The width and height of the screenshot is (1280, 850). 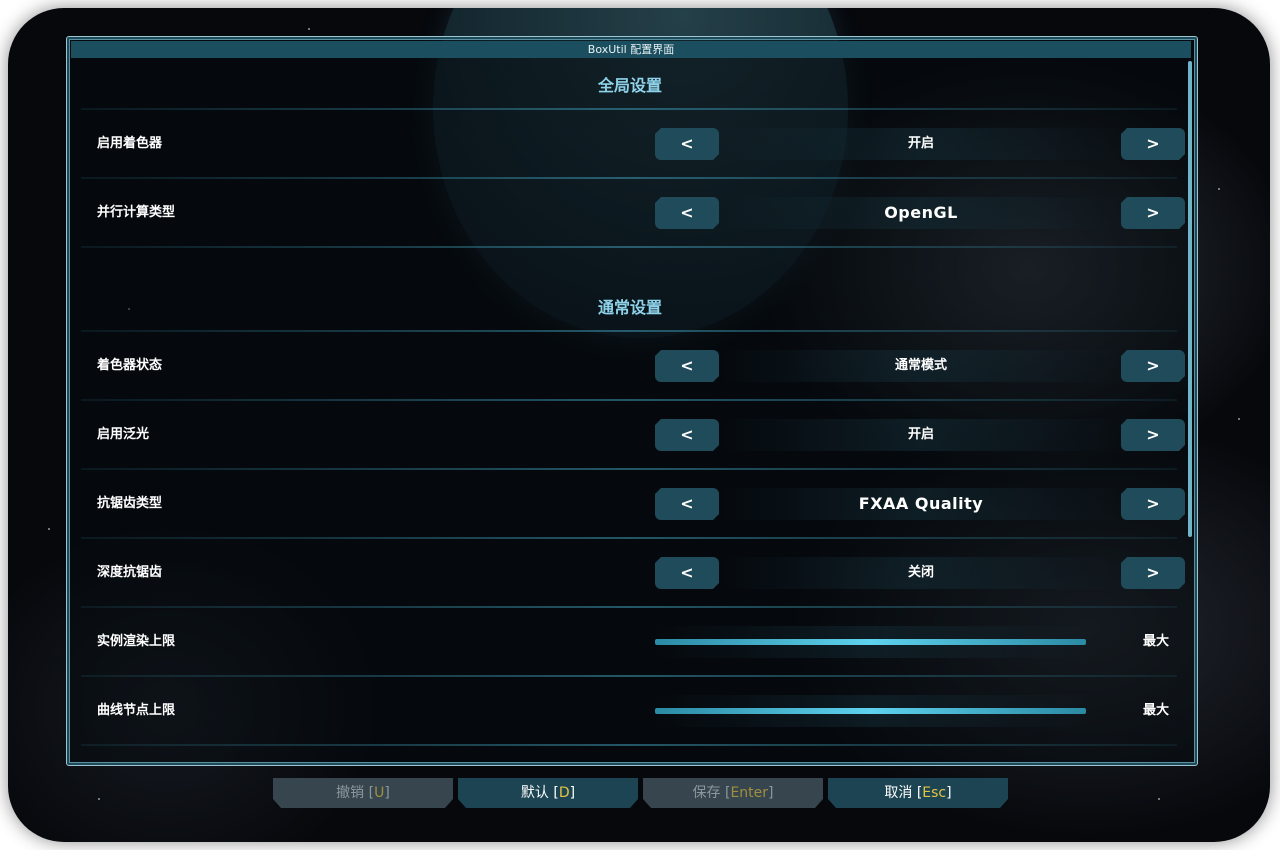 I want to click on cancel-button: 取消 [Esc], so click(x=918, y=793).